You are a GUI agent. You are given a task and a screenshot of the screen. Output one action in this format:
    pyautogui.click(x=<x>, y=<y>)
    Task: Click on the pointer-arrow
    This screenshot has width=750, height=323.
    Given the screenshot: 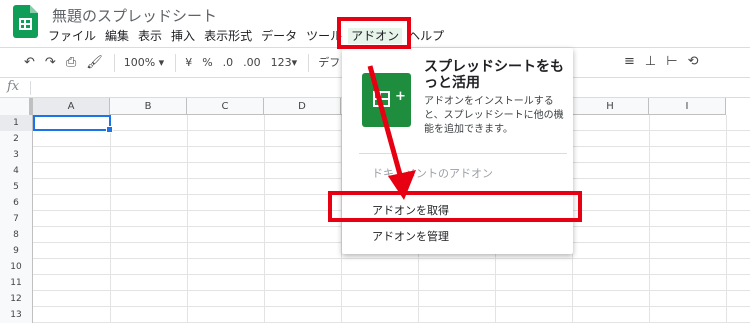 What is the action you would take?
    pyautogui.click(x=391, y=132)
    